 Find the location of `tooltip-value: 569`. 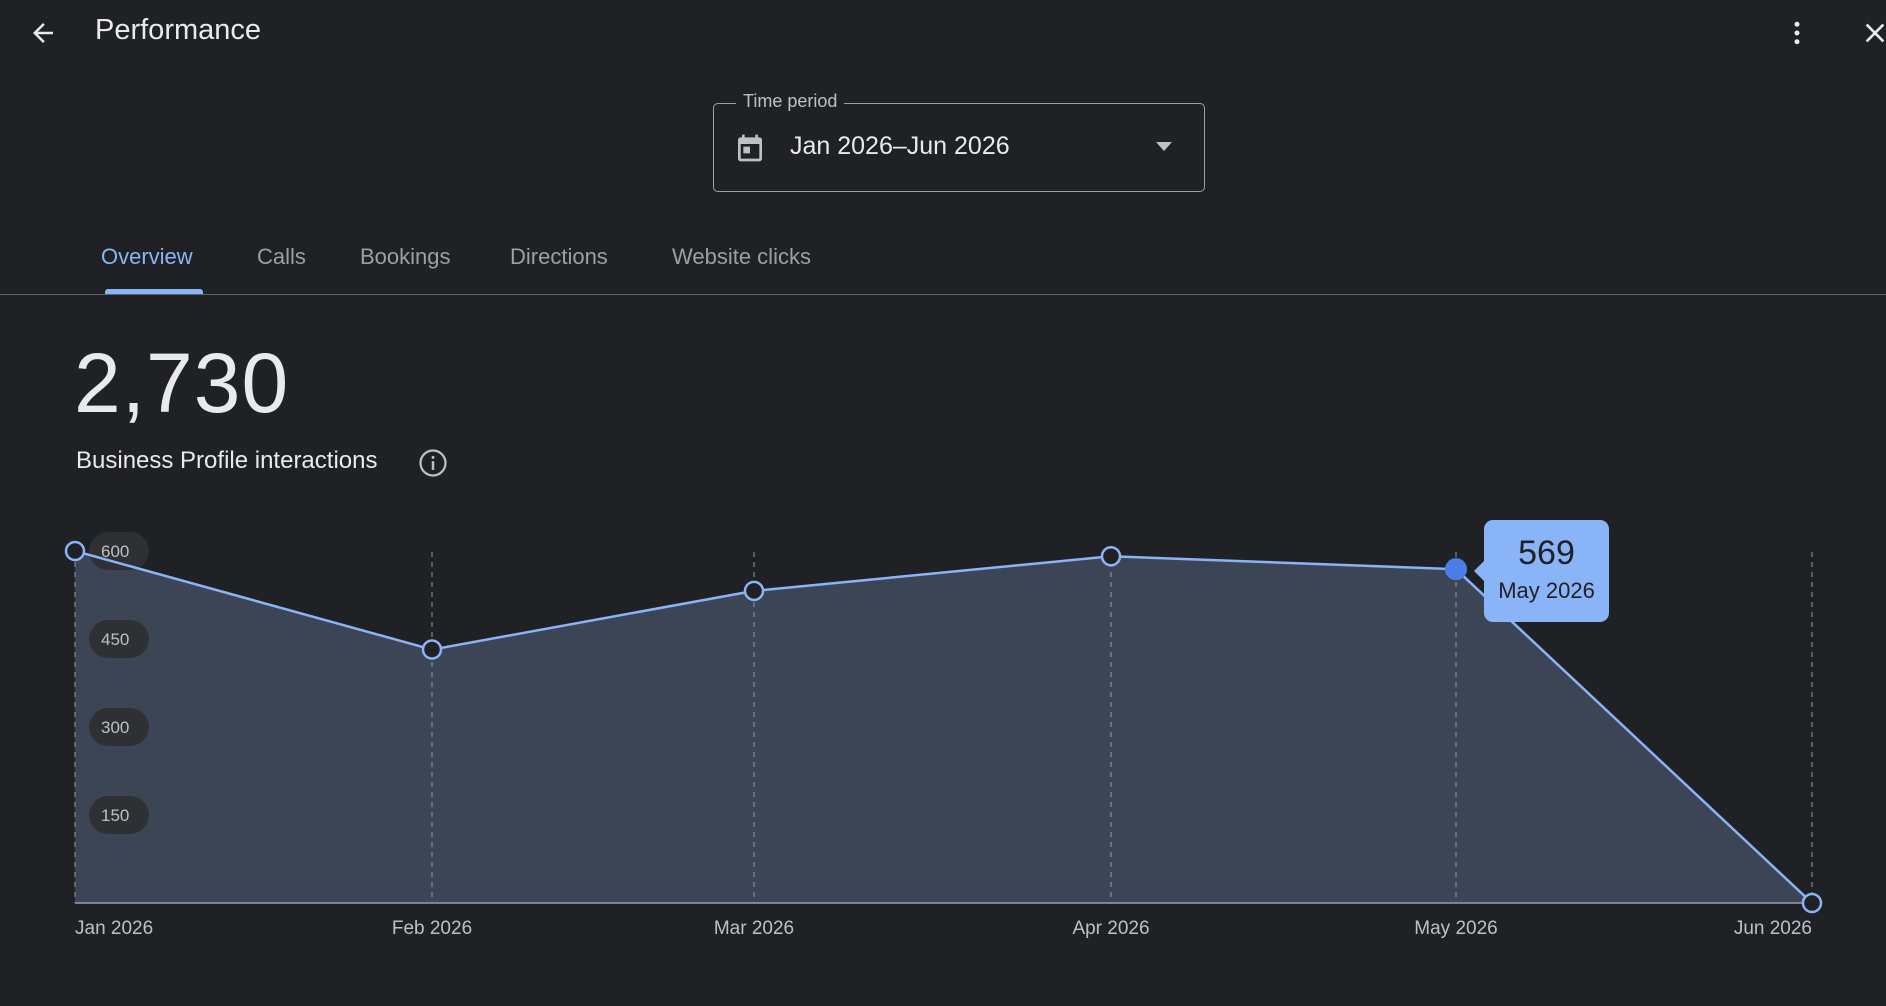

tooltip-value: 569 is located at coordinates (1546, 553).